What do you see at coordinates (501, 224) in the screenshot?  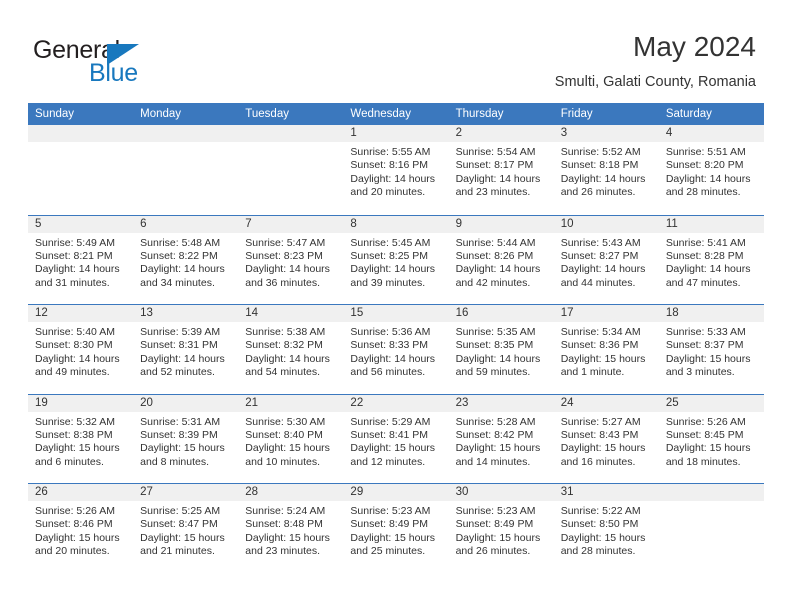 I see `day-number: 9` at bounding box center [501, 224].